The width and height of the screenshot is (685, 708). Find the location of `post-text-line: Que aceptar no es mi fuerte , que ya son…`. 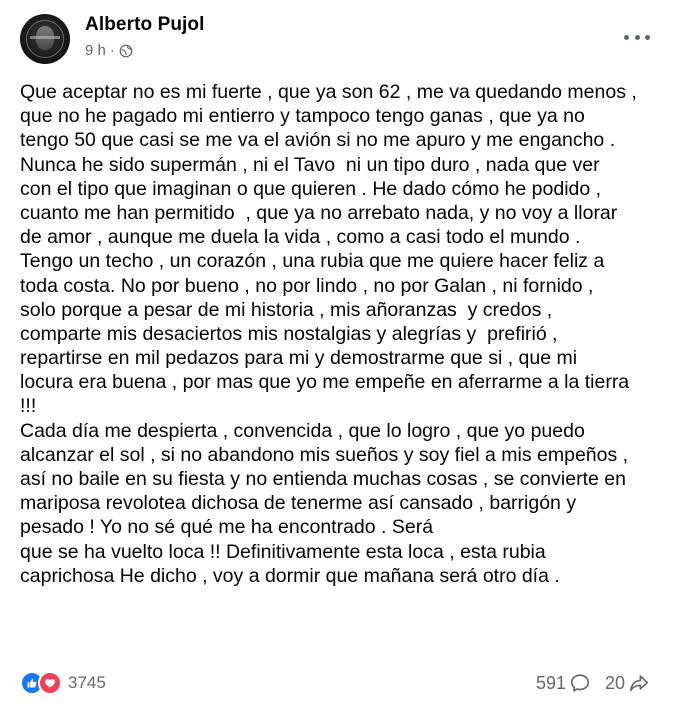

post-text-line: Que aceptar no es mi fuerte , que ya son… is located at coordinates (328, 92).